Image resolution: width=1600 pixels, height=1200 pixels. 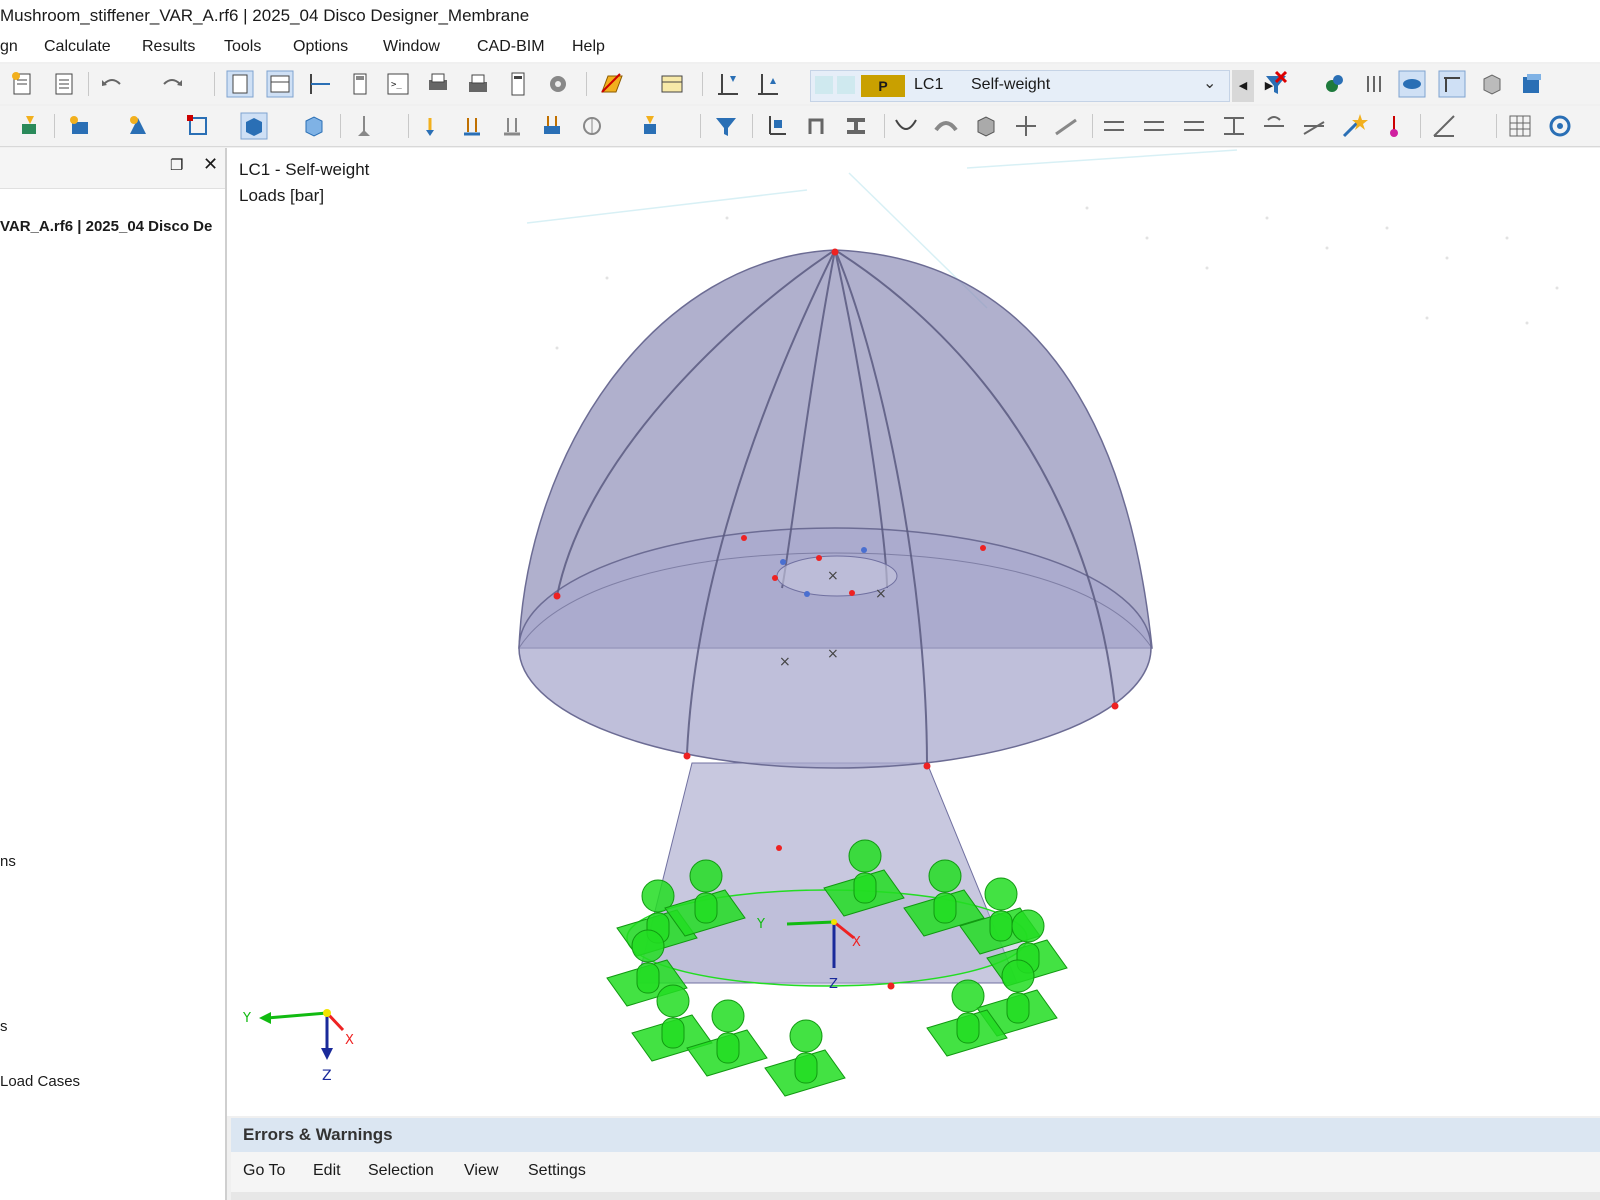 I want to click on menu-results: Results, so click(x=168, y=47).